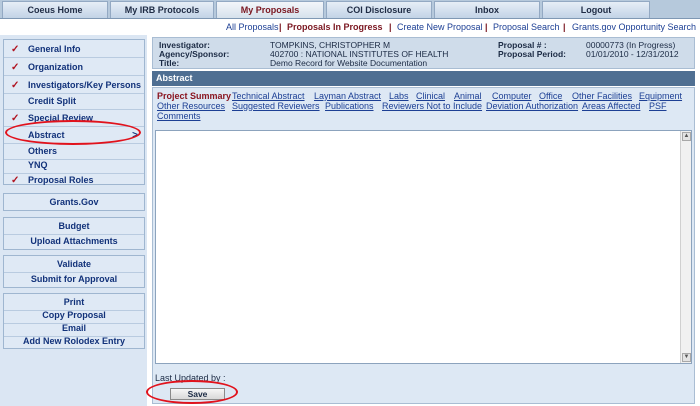 The width and height of the screenshot is (700, 406). I want to click on sidebar-item-proposal-roles: ✓ Proposal Roles, so click(74, 181).